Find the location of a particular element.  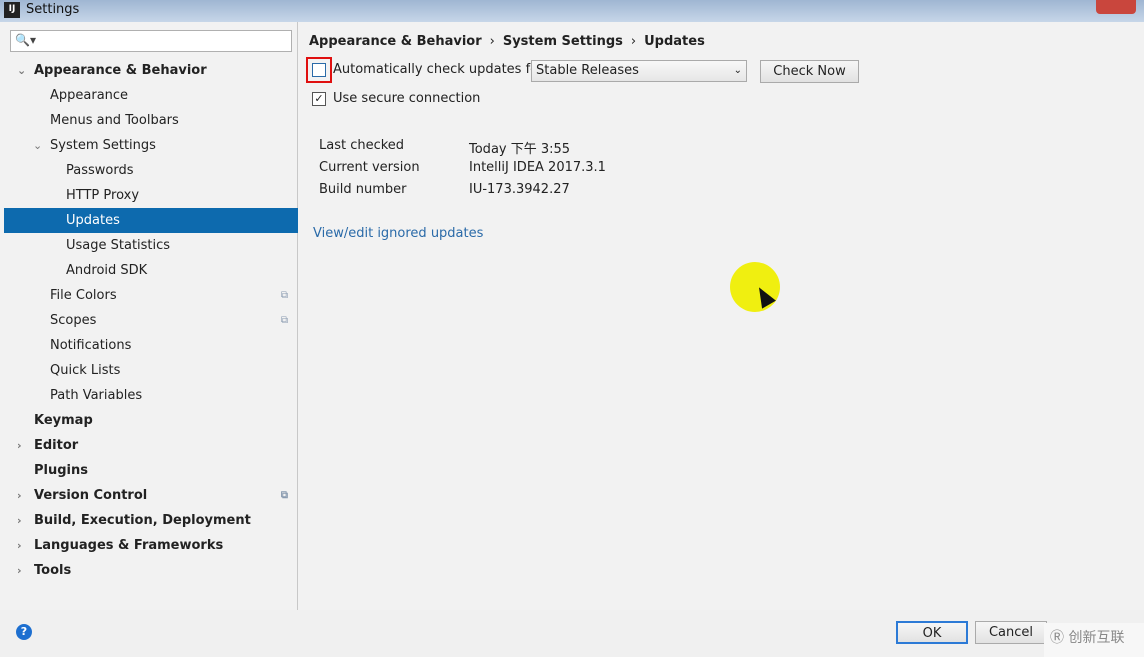

watermark-logo: Ⓡ 创新互联 is located at coordinates (1094, 640).